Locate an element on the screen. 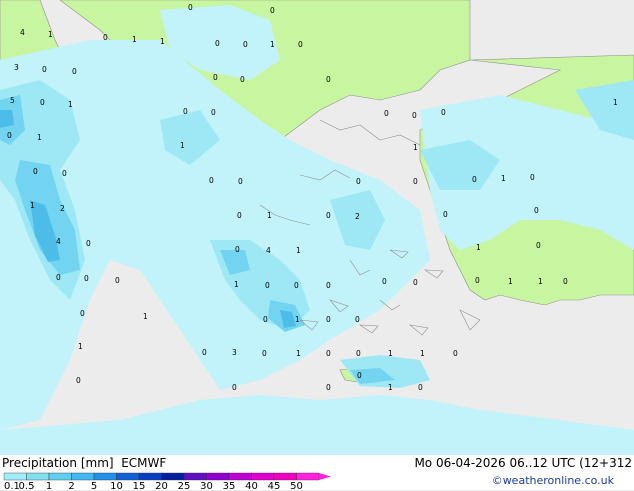  model-name: ECMWF is located at coordinates (144, 463).